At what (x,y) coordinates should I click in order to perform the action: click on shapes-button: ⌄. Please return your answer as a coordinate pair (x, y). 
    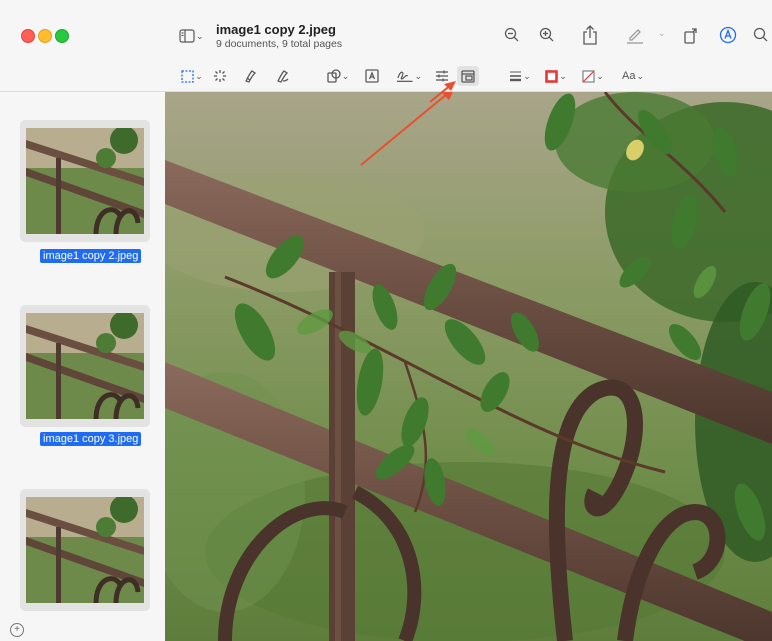
    Looking at the image, I should click on (338, 76).